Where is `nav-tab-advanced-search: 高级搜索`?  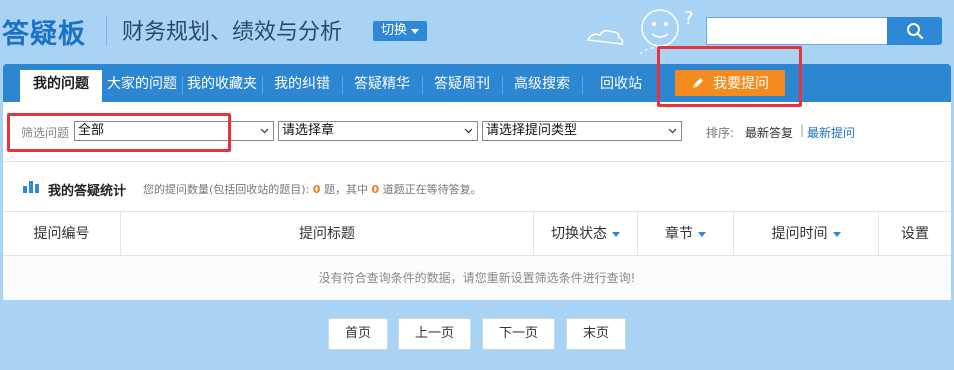 nav-tab-advanced-search: 高级搜索 is located at coordinates (542, 87).